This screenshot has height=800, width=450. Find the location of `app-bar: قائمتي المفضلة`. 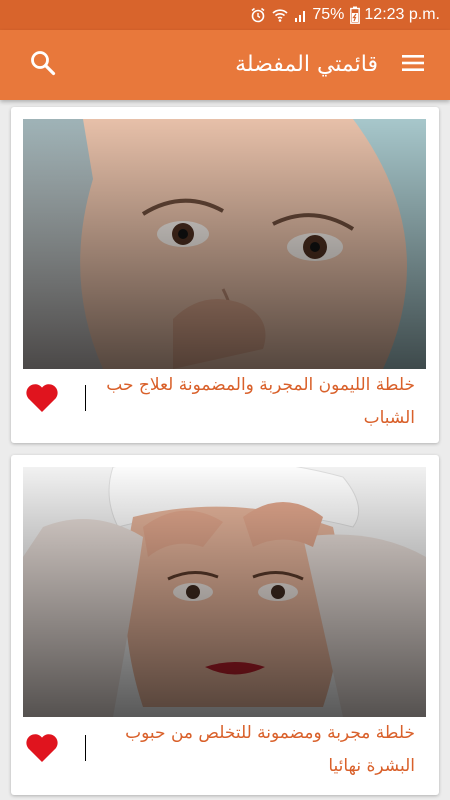

app-bar: قائمتي المفضلة is located at coordinates (225, 65).